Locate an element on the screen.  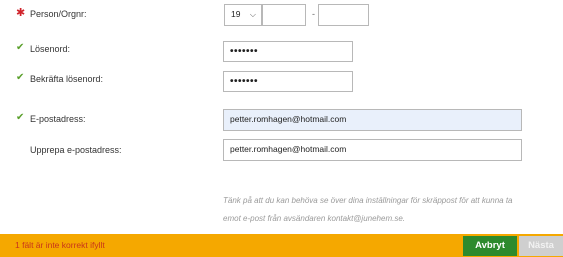
required-asterisk-icon: ✱ is located at coordinates (21, 13).